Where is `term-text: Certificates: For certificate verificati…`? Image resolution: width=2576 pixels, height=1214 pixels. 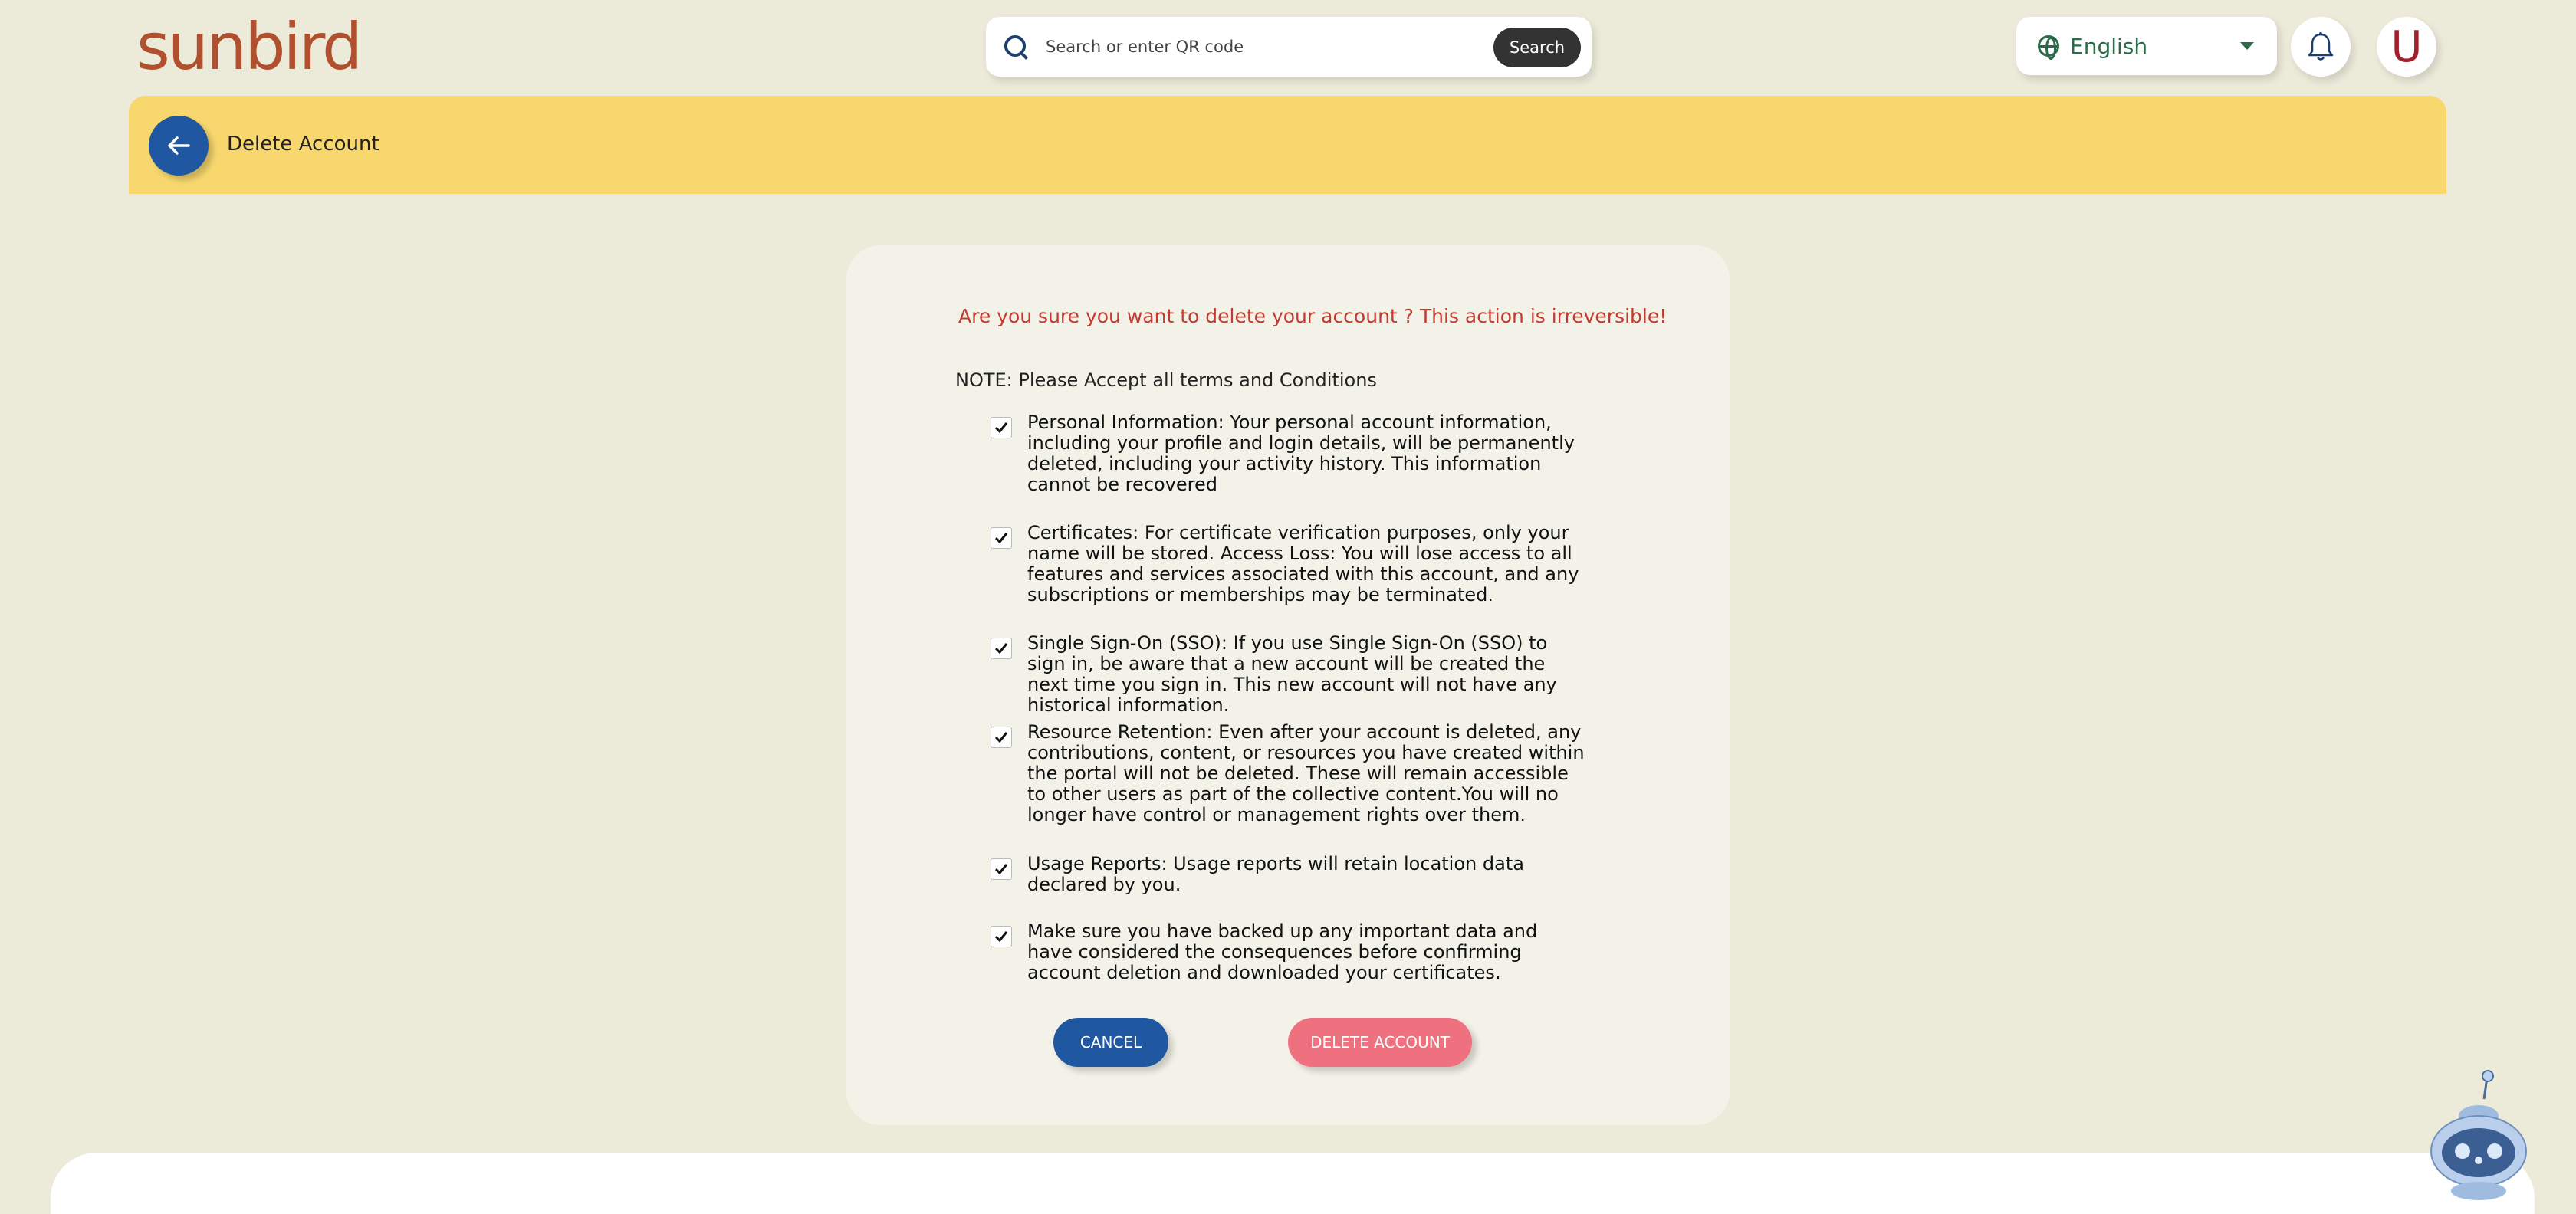 term-text: Certificates: For certificate verificati… is located at coordinates (1303, 563).